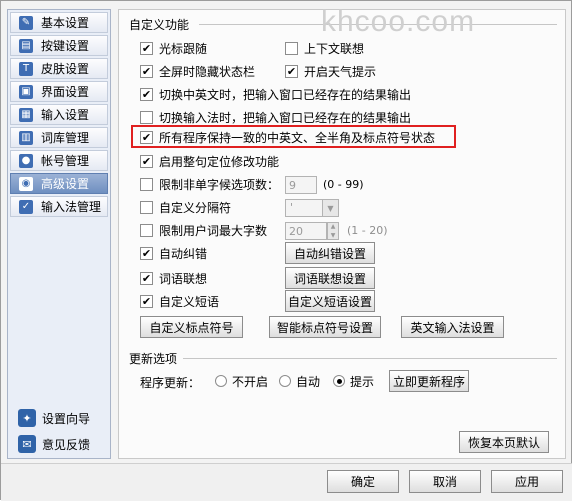 The height and width of the screenshot is (501, 572). I want to click on switch-ime-checkbox: 切换输入法时，把输入窗口已经存在的结果输出, so click(275, 117).